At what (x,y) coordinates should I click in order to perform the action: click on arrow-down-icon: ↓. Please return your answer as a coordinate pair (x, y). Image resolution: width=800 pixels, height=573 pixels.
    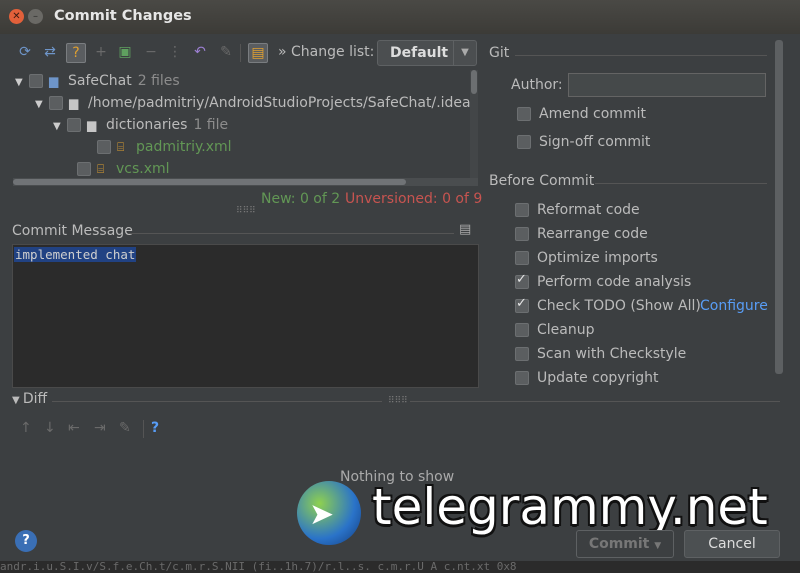
    Looking at the image, I should click on (50, 428).